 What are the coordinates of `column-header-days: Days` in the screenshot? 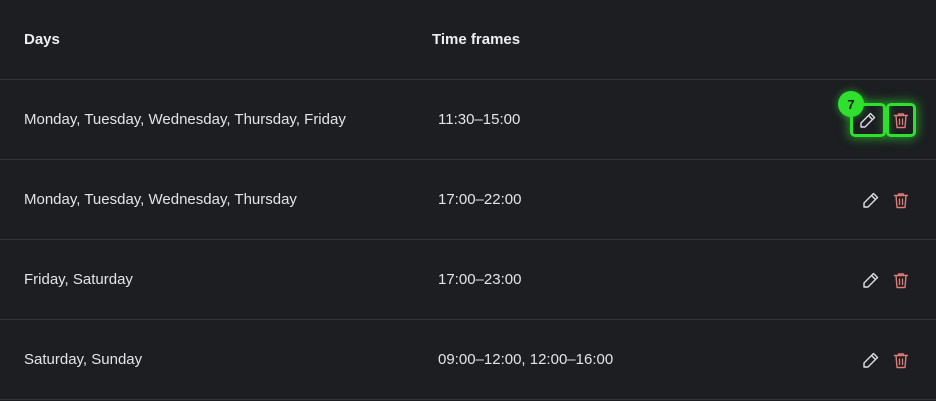 It's located at (42, 39).